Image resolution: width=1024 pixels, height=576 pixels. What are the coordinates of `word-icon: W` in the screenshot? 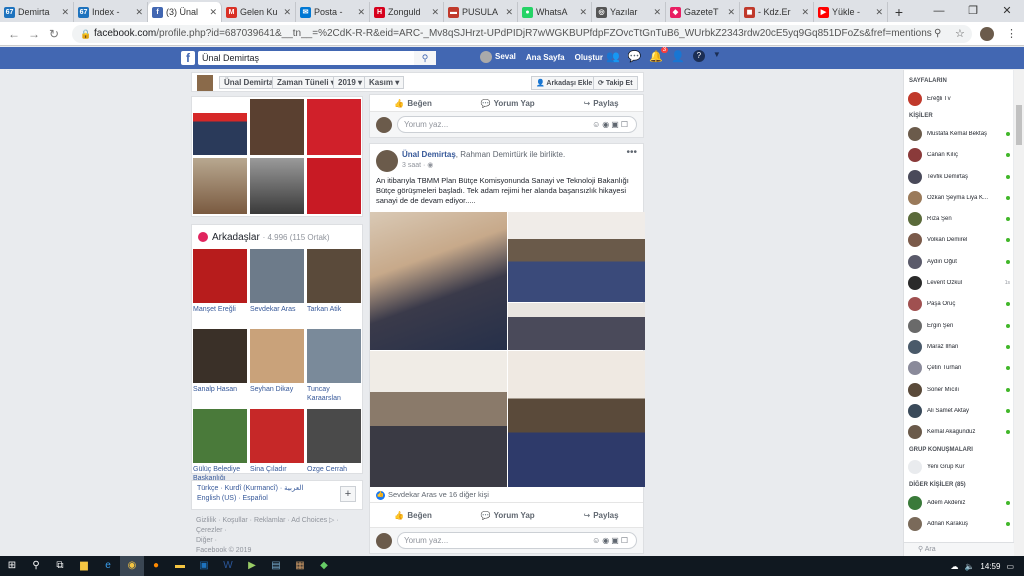 It's located at (228, 566).